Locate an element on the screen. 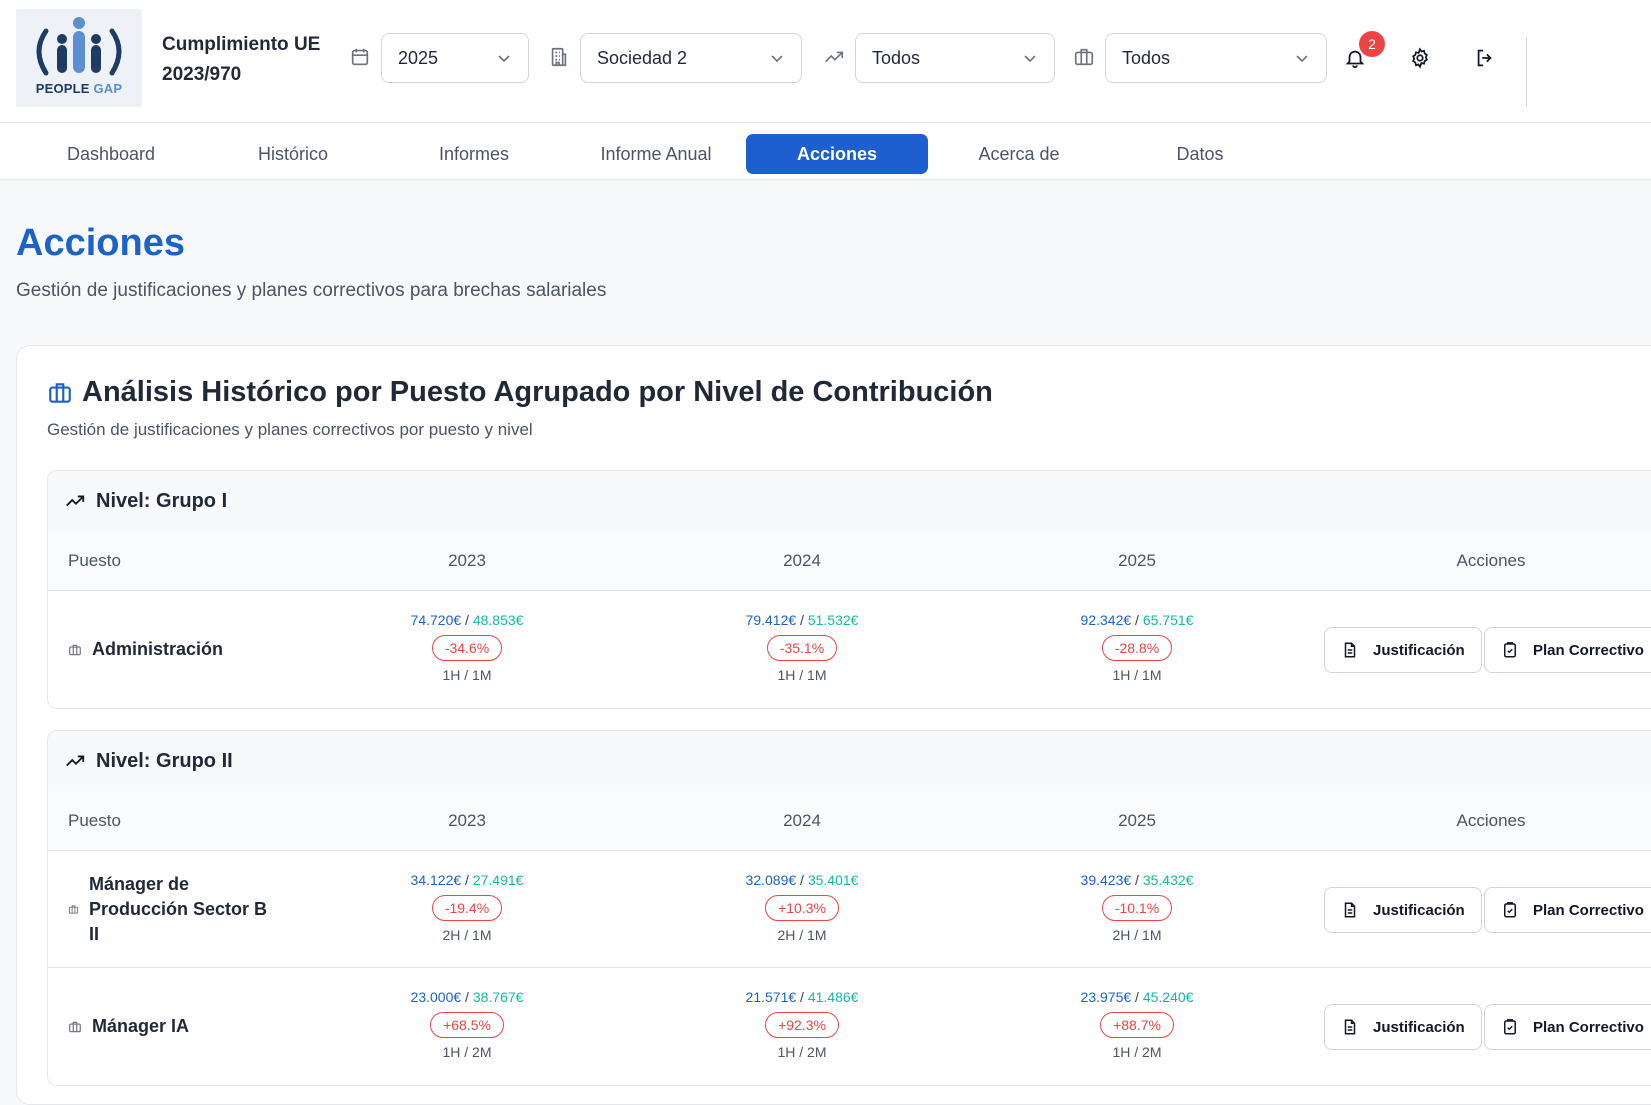  year-cell-2024: 32.089€ / 35.401€ +10.3% 2H / 1M is located at coordinates (802, 907).